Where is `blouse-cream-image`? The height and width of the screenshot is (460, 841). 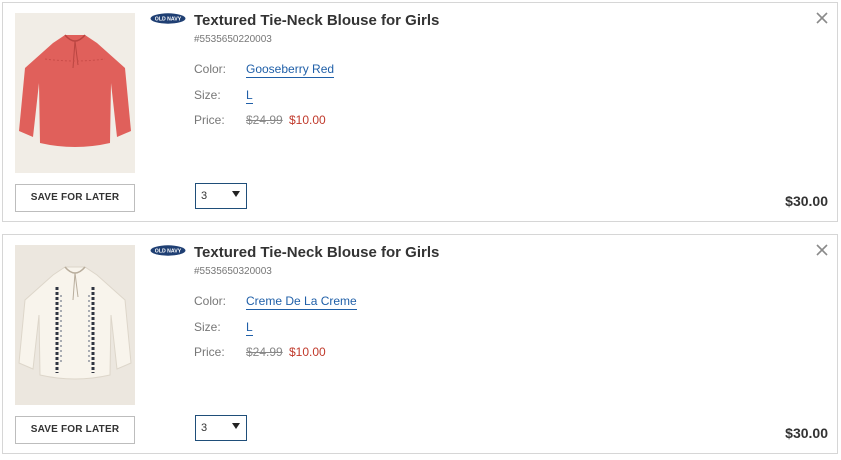
blouse-cream-image is located at coordinates (75, 325).